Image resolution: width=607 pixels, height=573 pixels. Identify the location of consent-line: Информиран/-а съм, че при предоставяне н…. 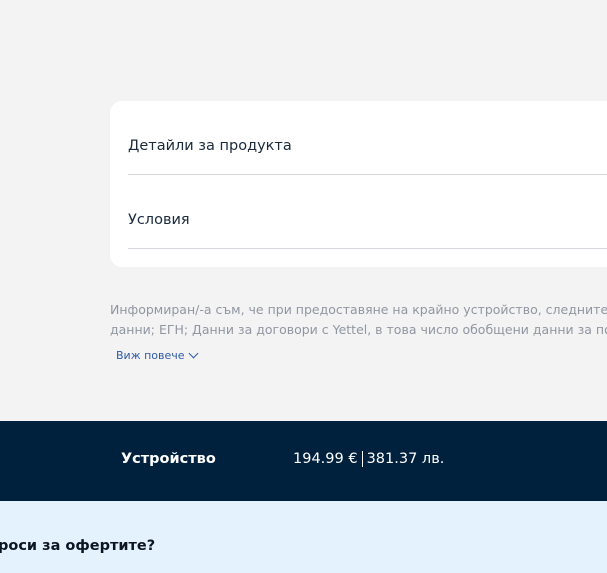
(358, 309).